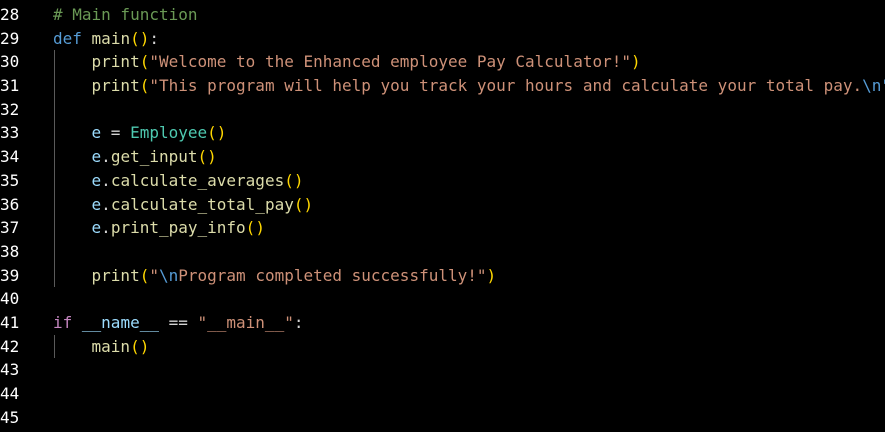  Describe the element at coordinates (10, 251) in the screenshot. I see `line-number: 38` at that location.